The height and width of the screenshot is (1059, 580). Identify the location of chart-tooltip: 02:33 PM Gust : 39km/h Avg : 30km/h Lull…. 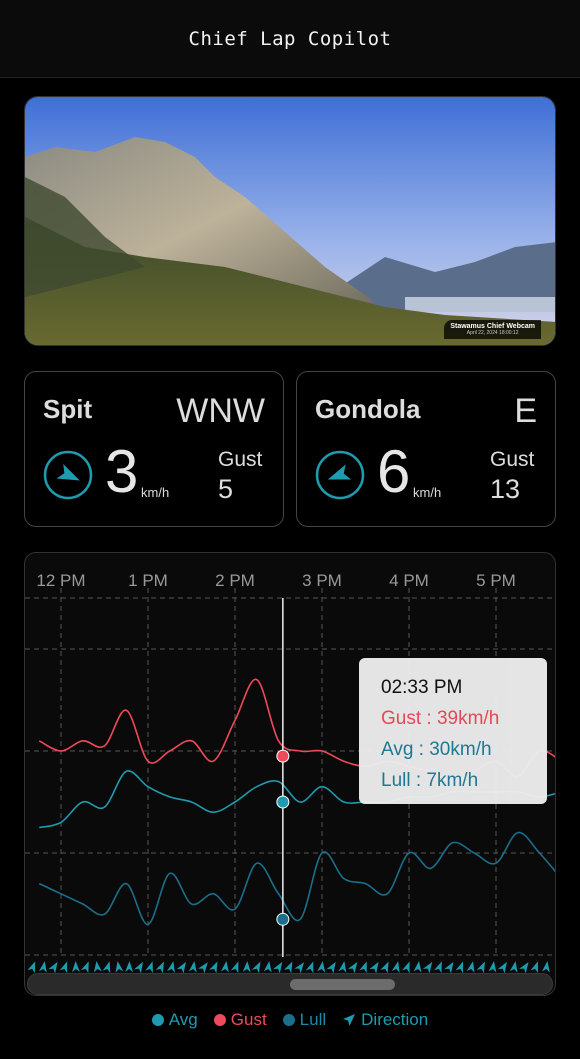
(453, 731).